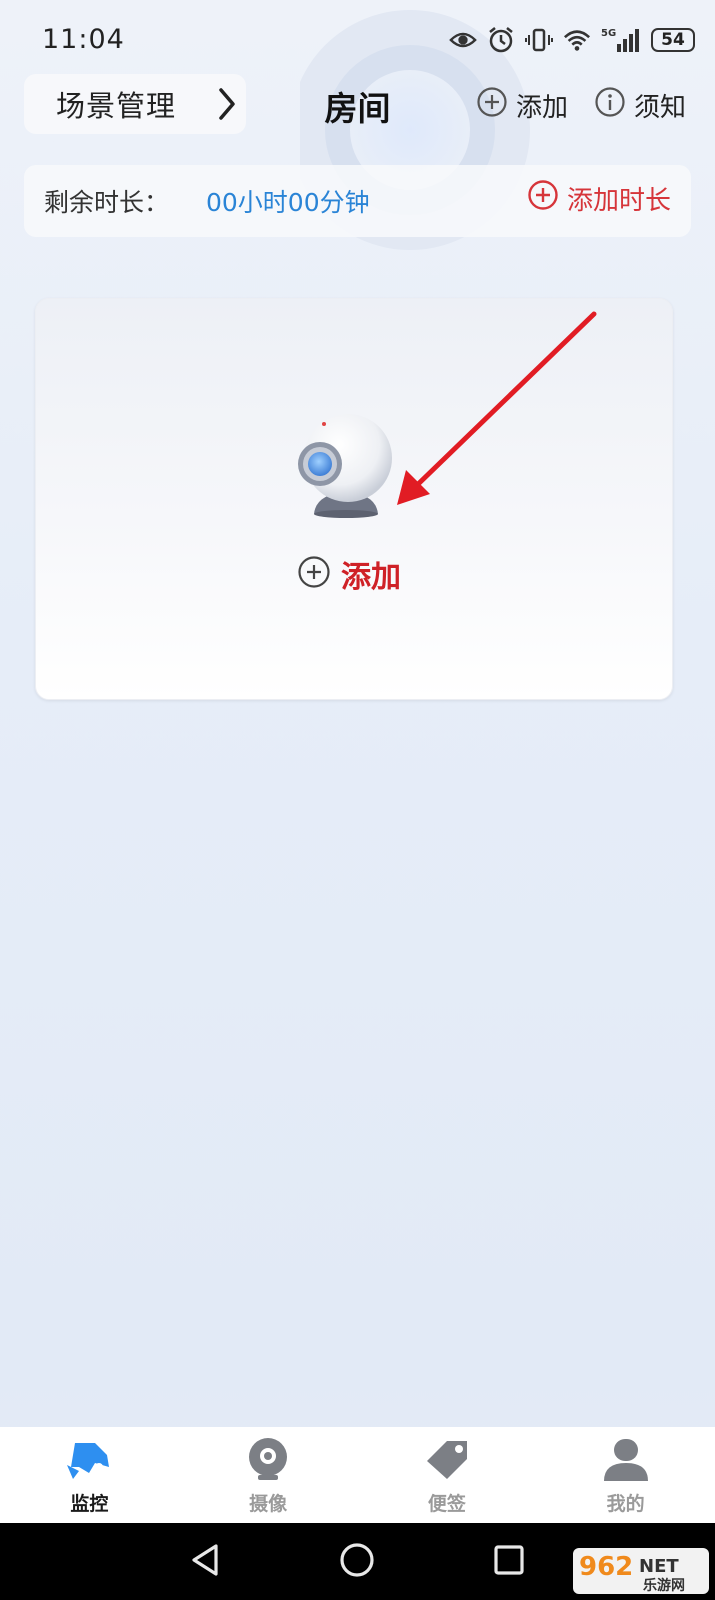  Describe the element at coordinates (606, 1567) in the screenshot. I see `svg-text: 962` at that location.